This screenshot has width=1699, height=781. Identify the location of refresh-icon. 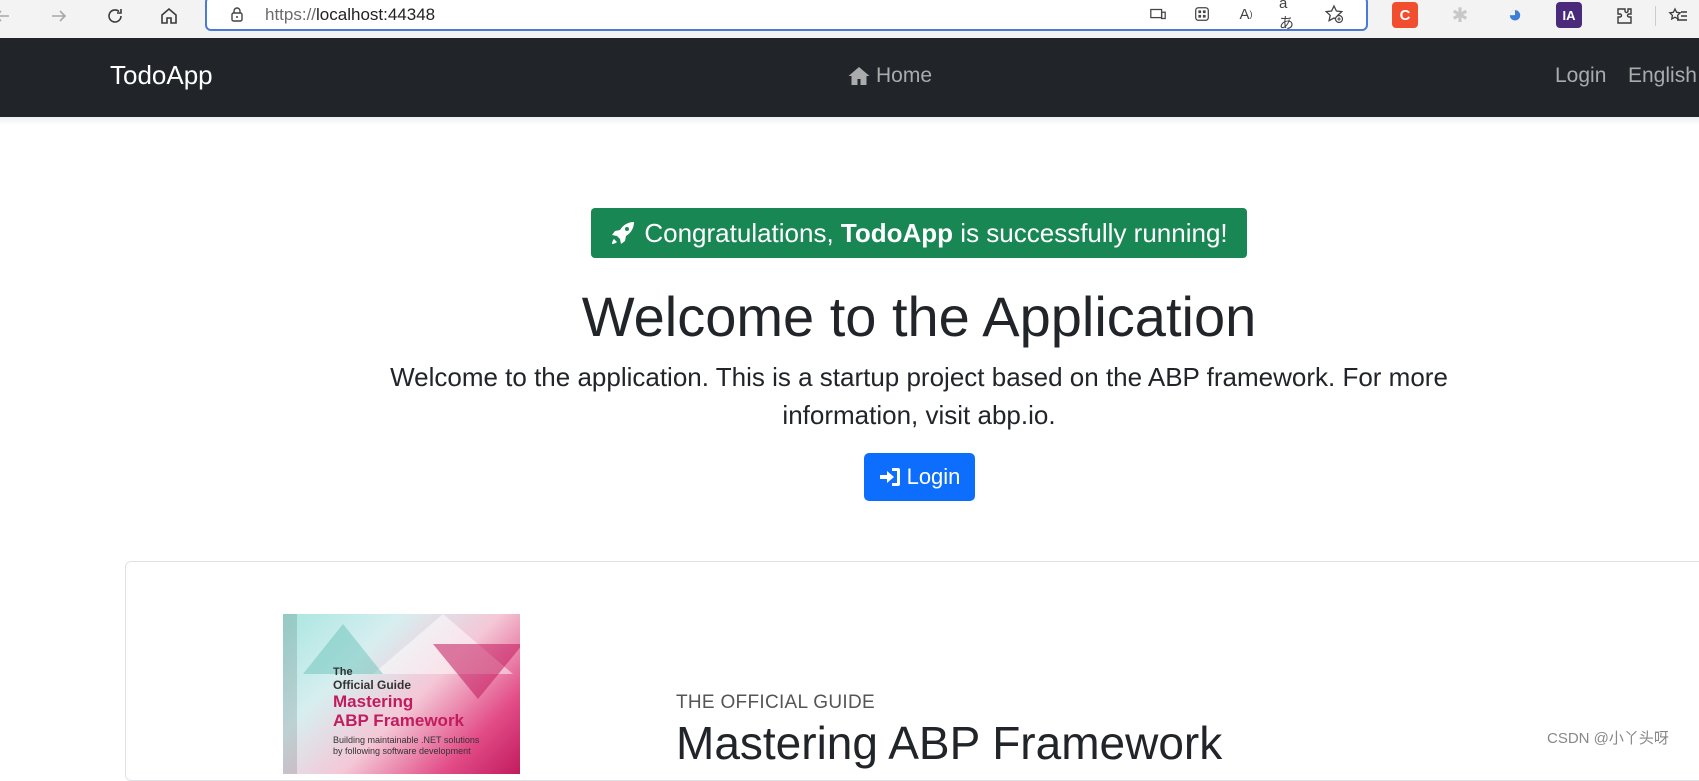
(115, 16).